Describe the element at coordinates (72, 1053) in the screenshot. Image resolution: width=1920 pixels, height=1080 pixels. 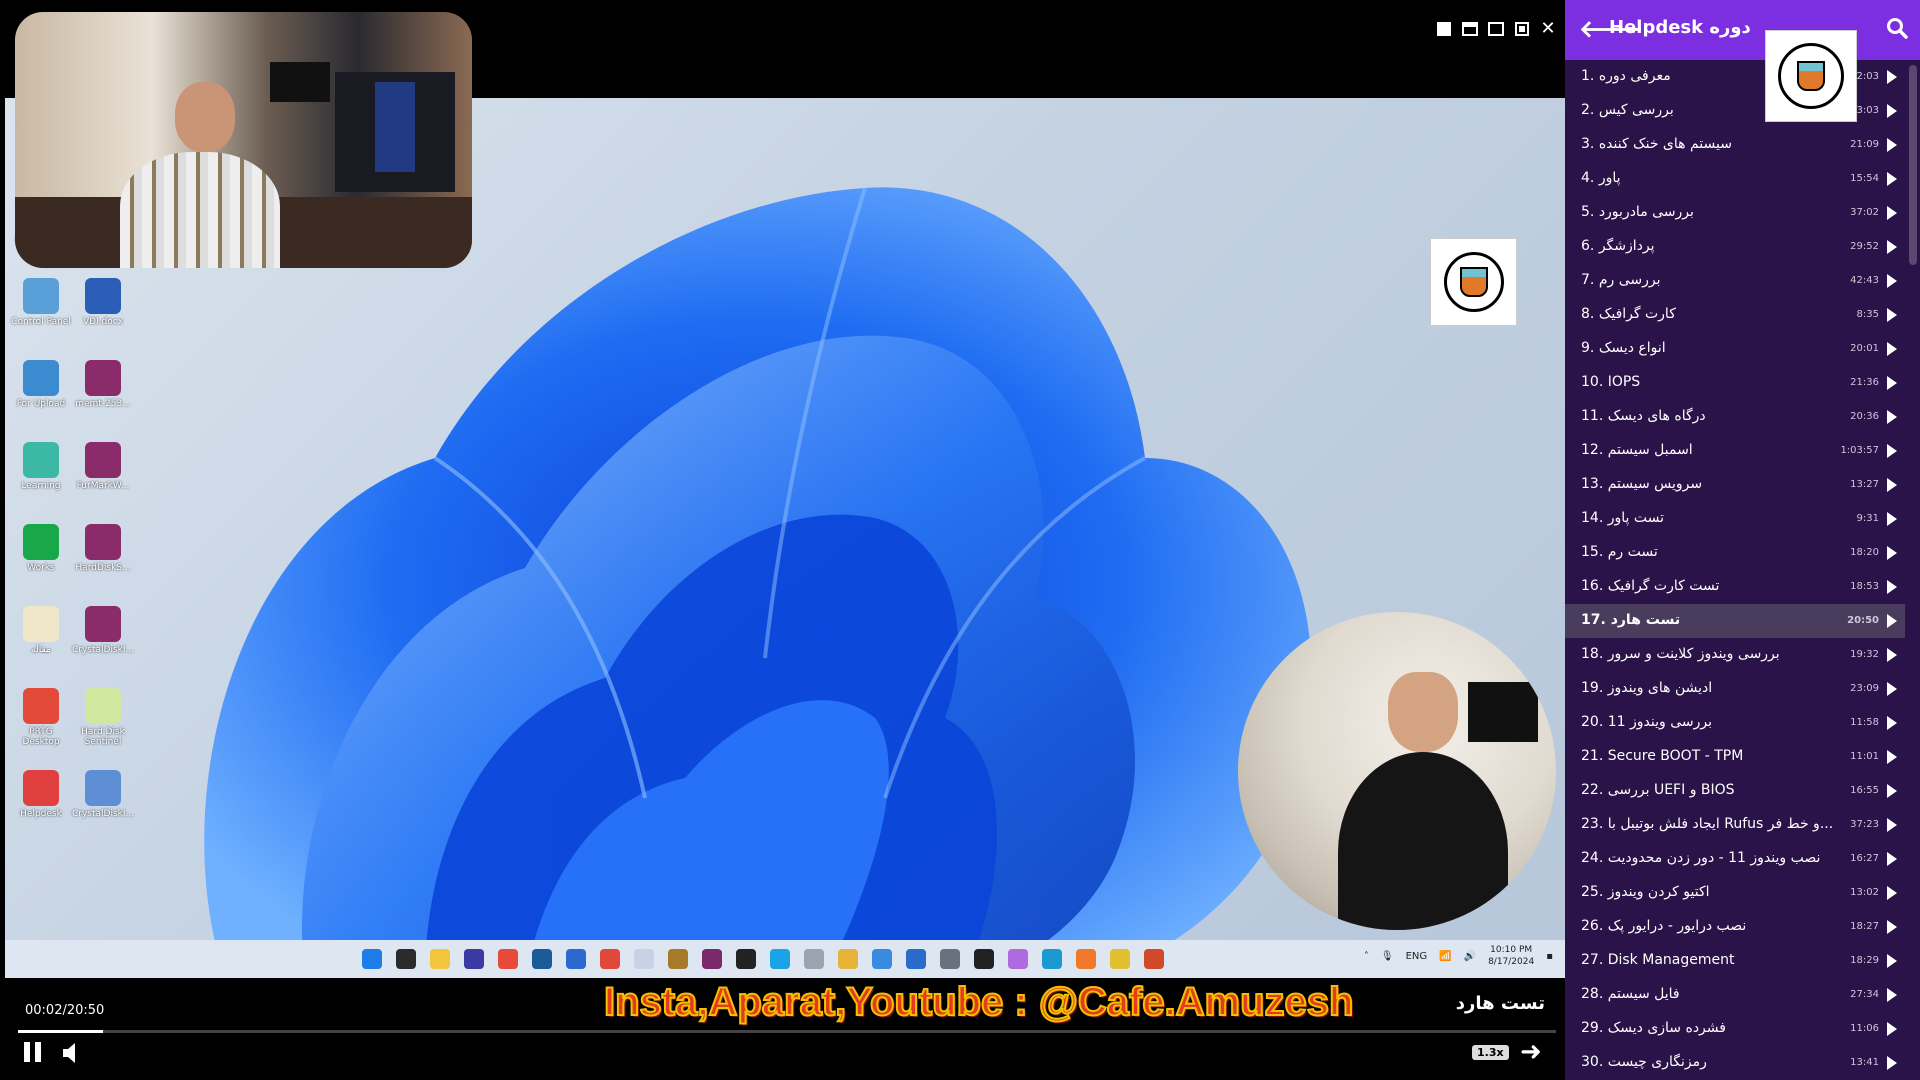
I see `volume-icon` at that location.